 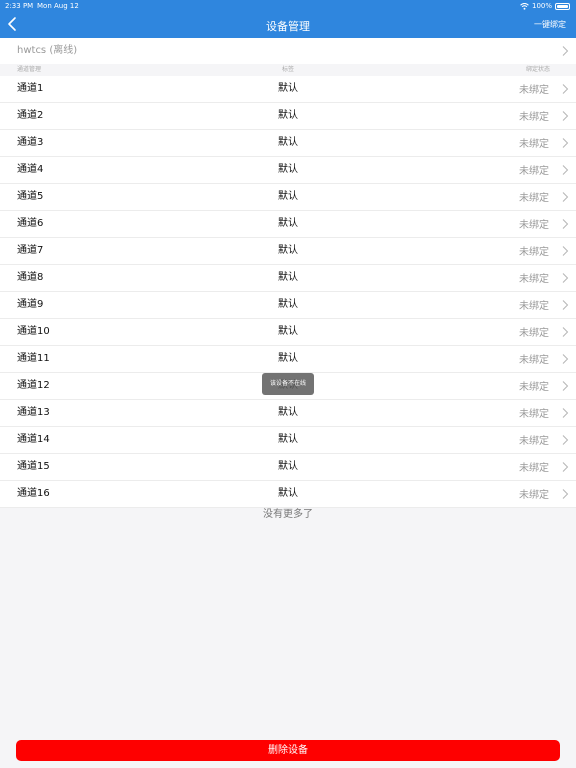 I want to click on channel-name: 通道1, so click(x=30, y=88).